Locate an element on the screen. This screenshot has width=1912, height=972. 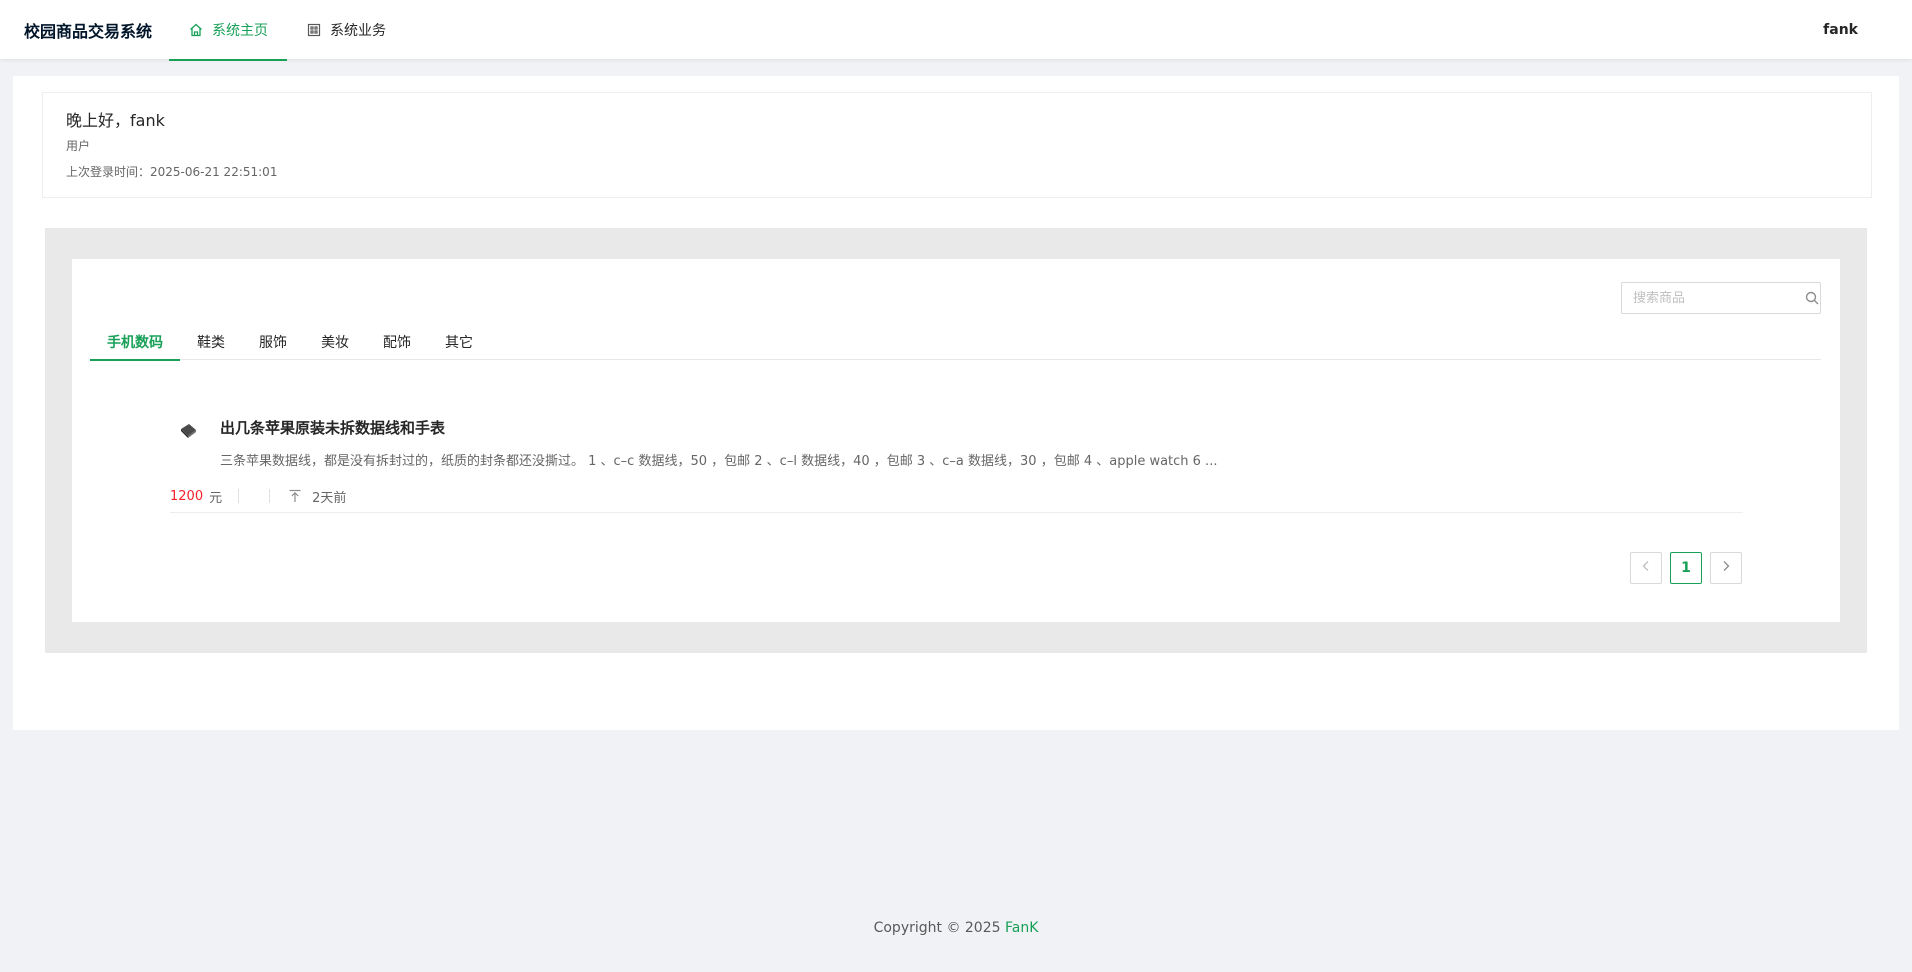
nav-item-label: 系统主页 is located at coordinates (240, 30).